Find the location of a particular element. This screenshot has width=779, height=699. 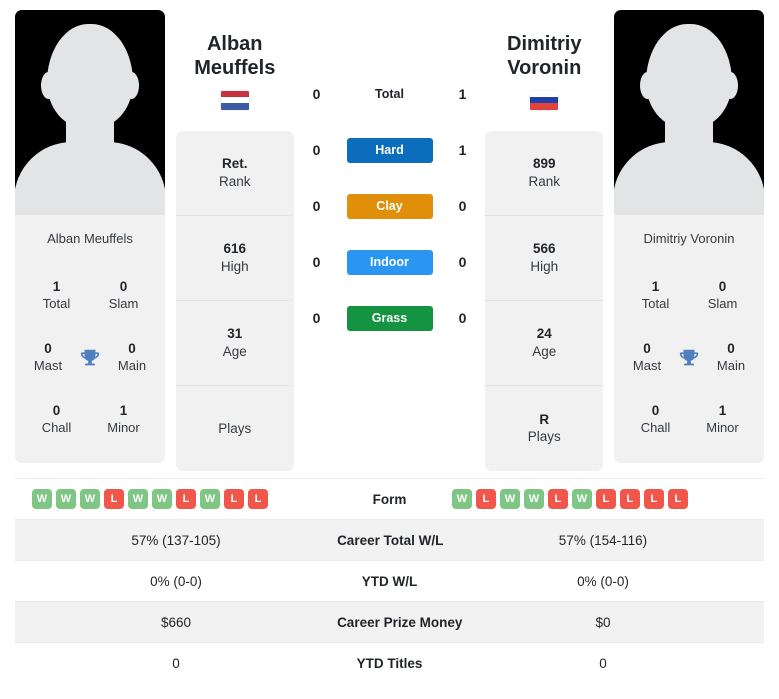

rank-cell: 616 High is located at coordinates (234, 258).